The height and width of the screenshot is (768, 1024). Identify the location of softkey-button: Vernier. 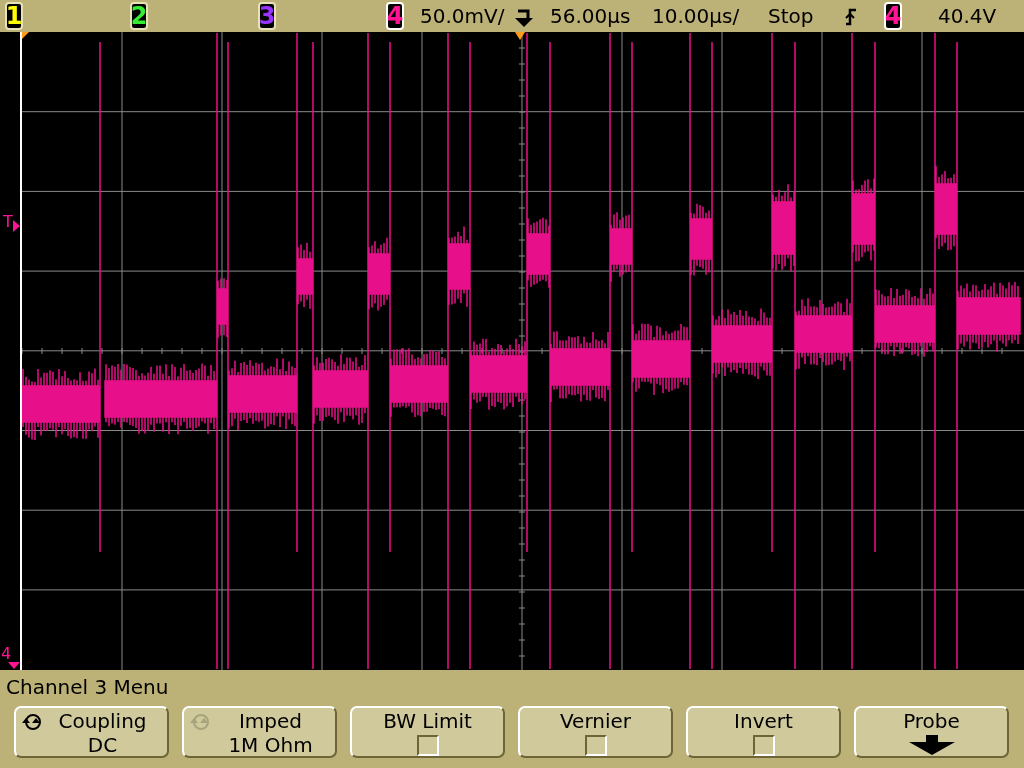
(595, 732).